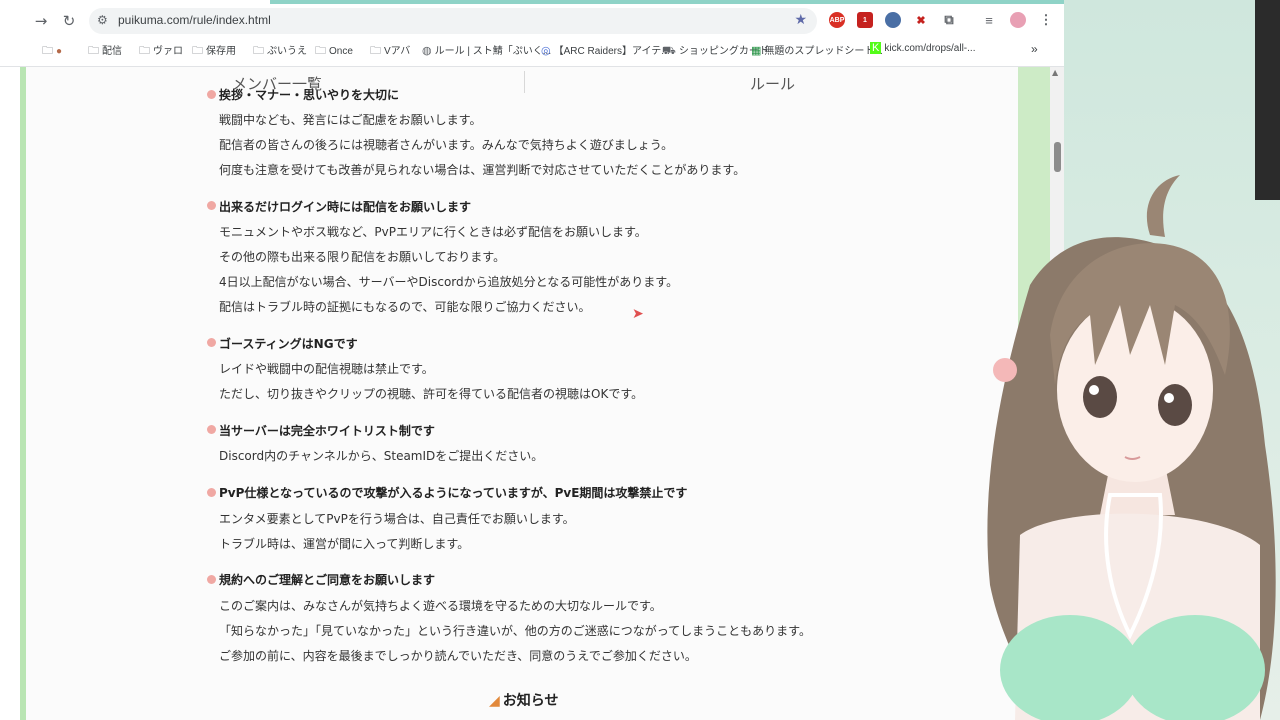  What do you see at coordinates (341, 51) in the screenshot?
I see `bookmark-label: Once` at bounding box center [341, 51].